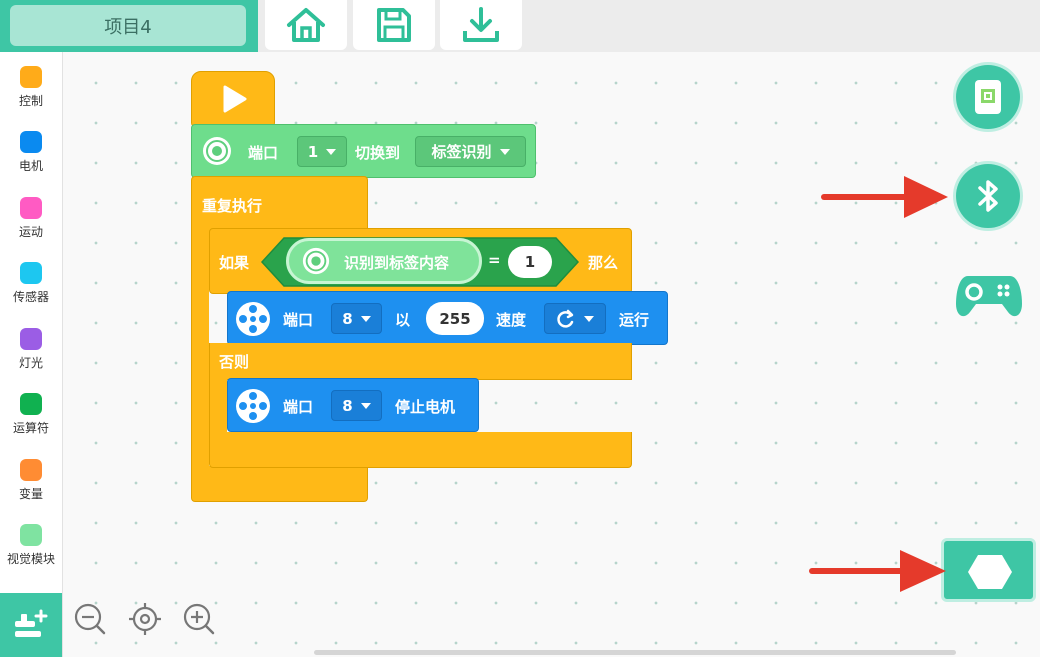 The image size is (1040, 657). I want to click on category-control: 控制, so click(31, 87).